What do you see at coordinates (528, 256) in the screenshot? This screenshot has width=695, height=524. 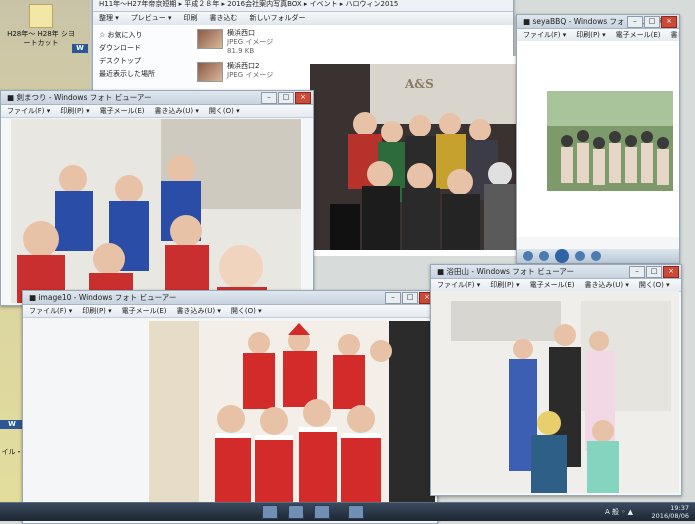 I see `zoom-icon` at bounding box center [528, 256].